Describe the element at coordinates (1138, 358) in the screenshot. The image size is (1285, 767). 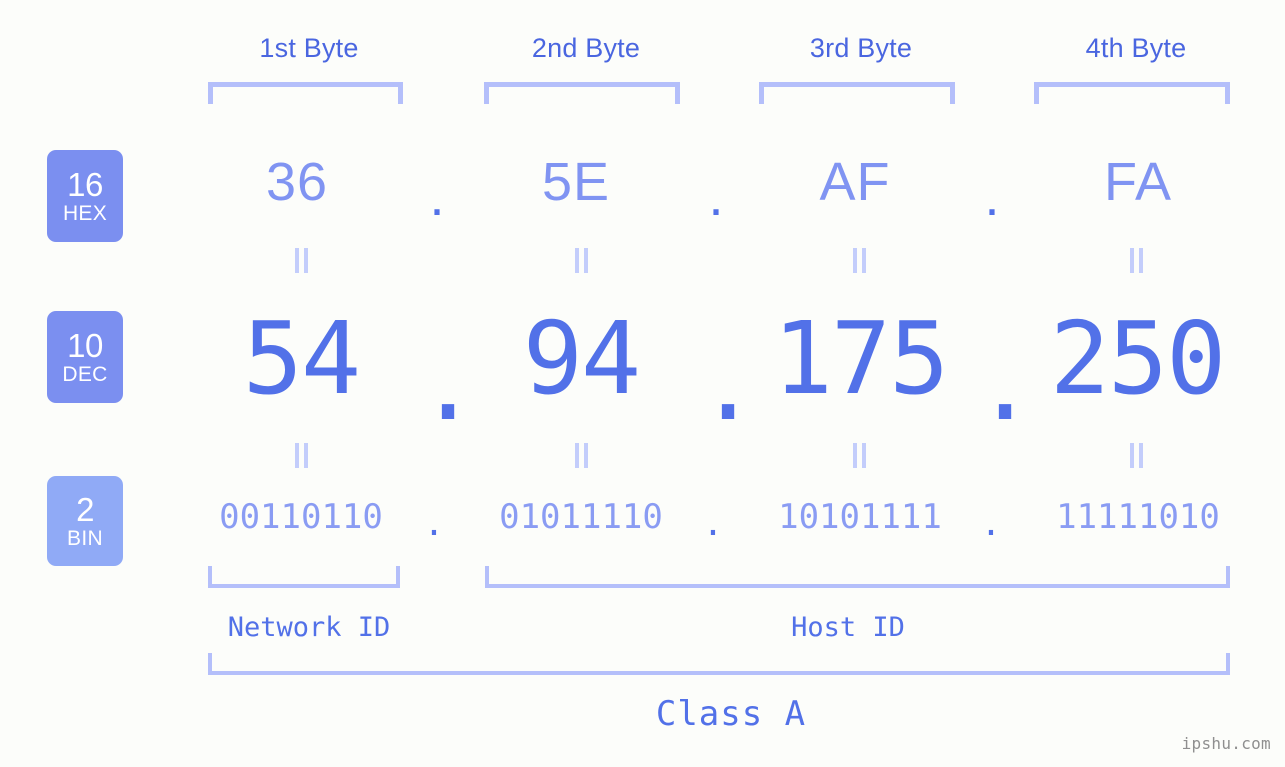
I see `dec-octet-4: 250` at that location.